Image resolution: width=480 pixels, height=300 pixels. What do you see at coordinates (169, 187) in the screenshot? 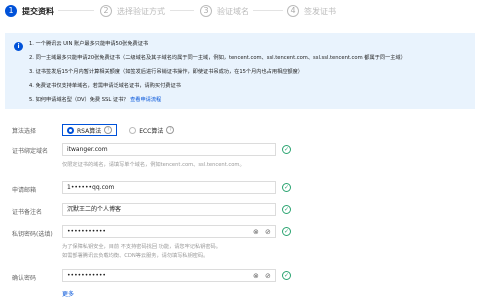
I see `email-input: 1••••••qq.com` at bounding box center [169, 187].